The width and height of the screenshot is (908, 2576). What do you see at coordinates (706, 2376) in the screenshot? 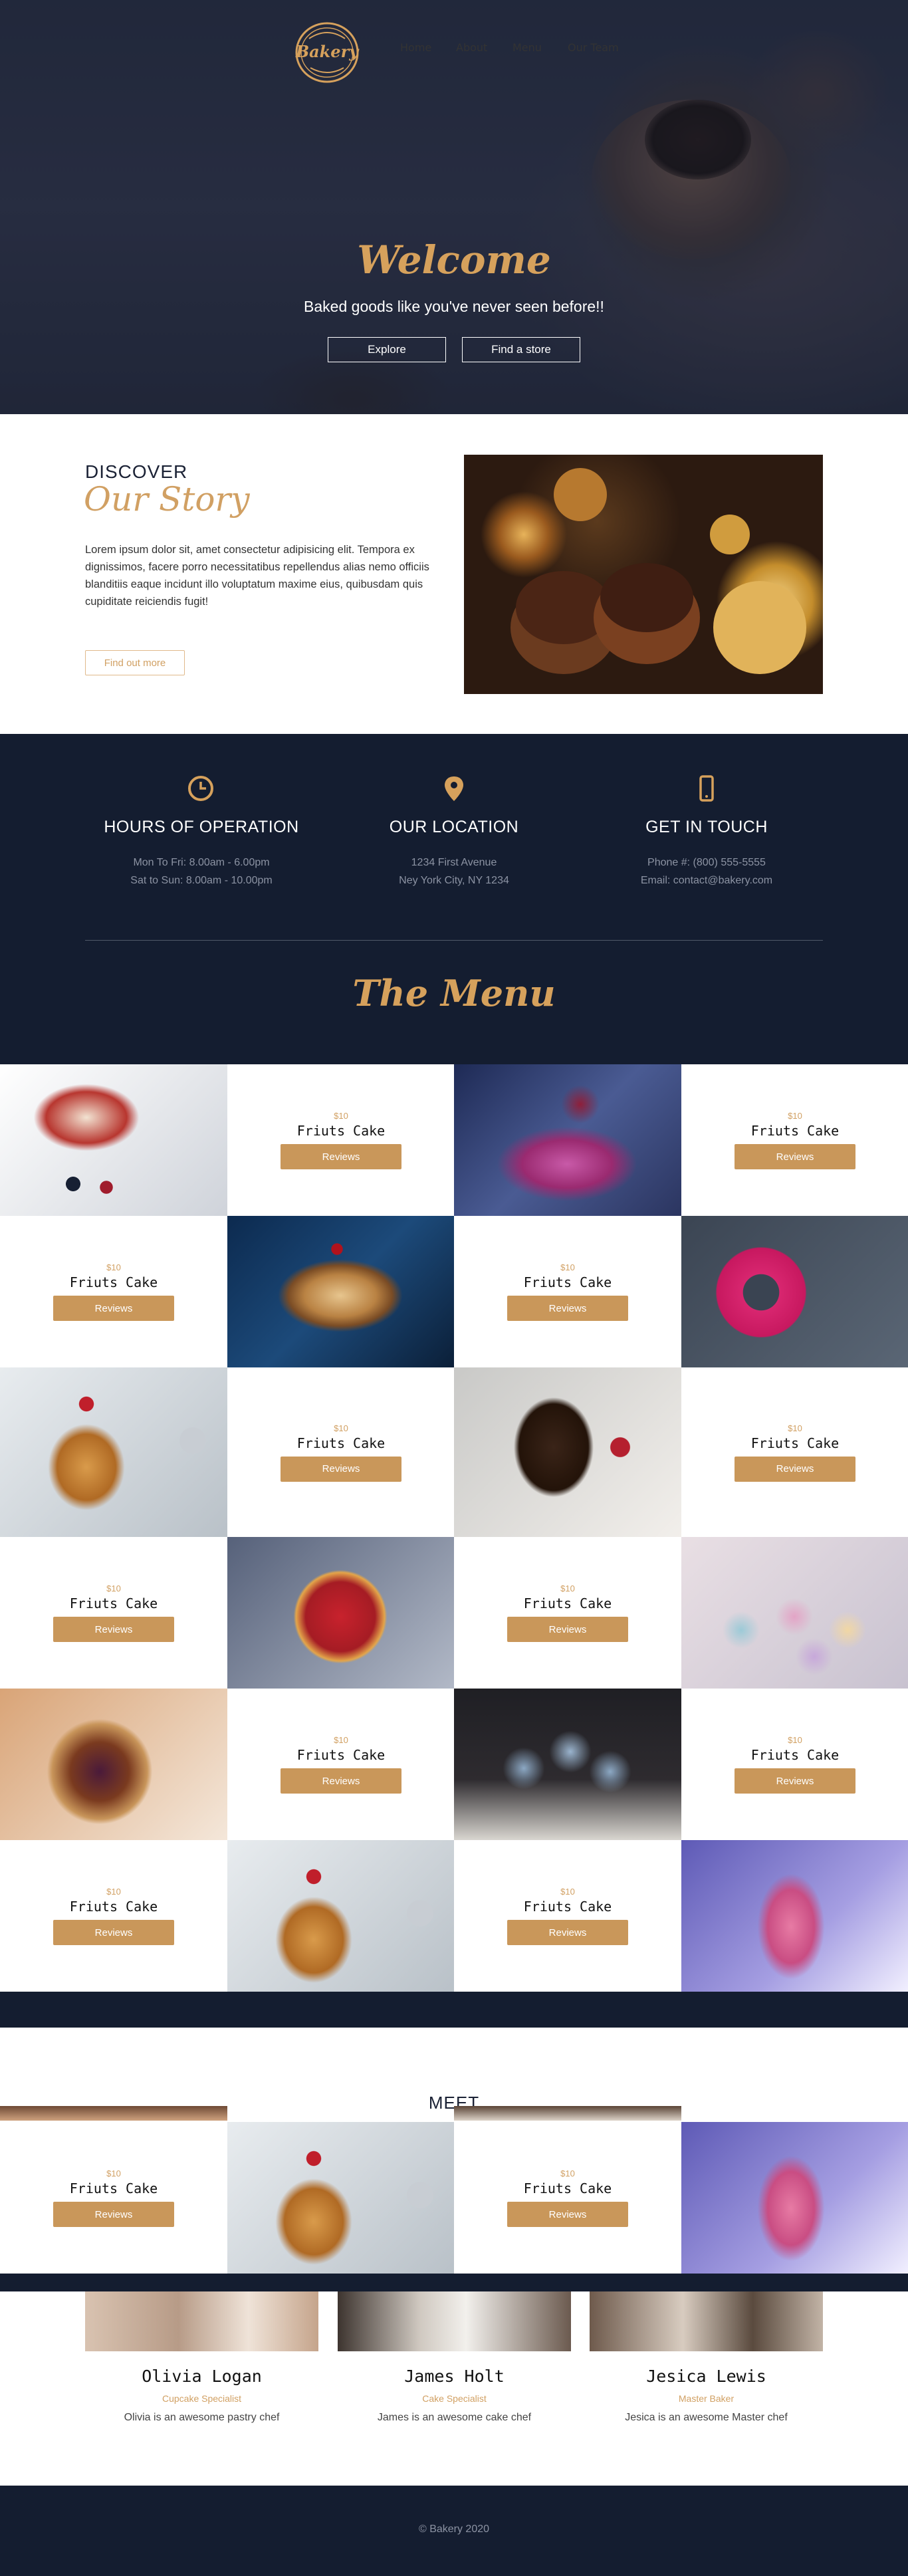
I see `team-name-jesica: Jesica Lewis` at bounding box center [706, 2376].